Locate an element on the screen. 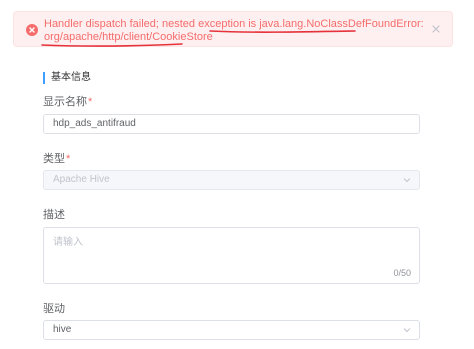 This screenshot has height=349, width=474. description-textarea: 请输入 0/50 is located at coordinates (231, 255).